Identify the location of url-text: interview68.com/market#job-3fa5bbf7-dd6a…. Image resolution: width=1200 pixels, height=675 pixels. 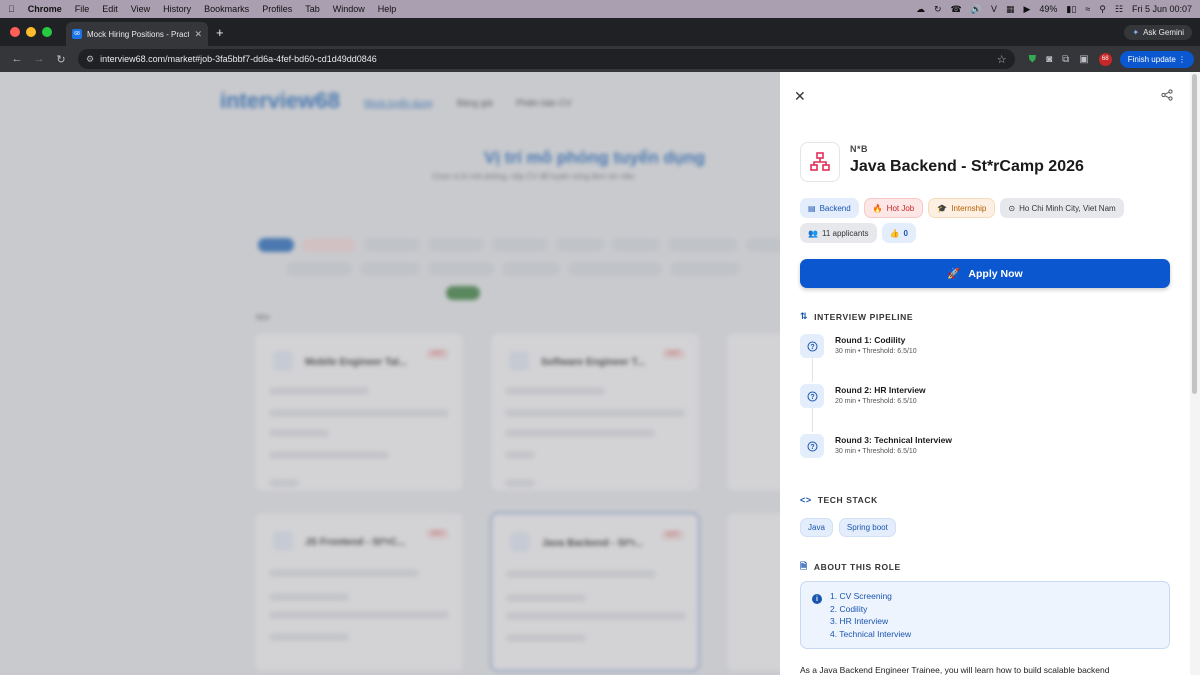
(238, 59).